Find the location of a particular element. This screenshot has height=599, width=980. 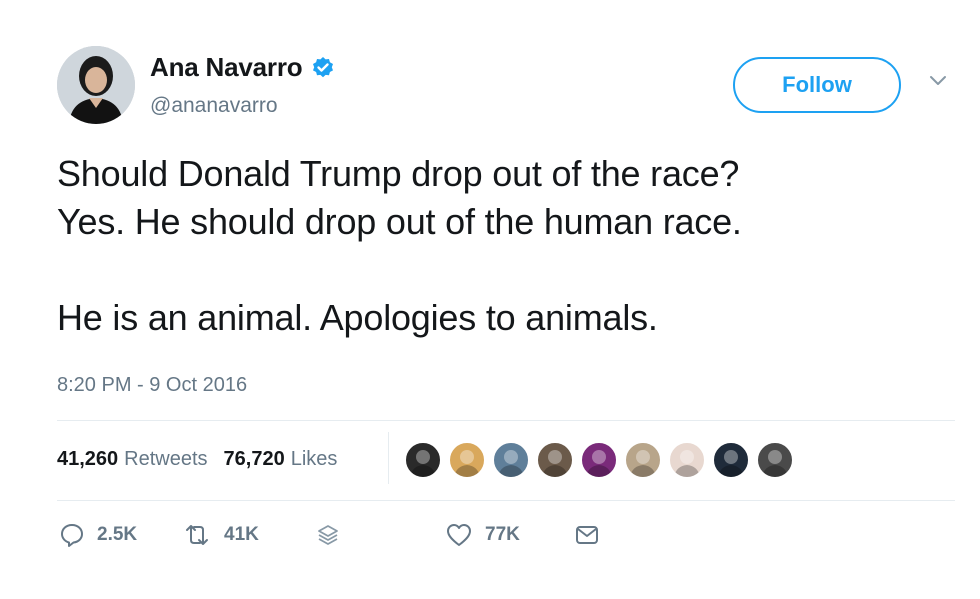

likers-avatars is located at coordinates (602, 460).